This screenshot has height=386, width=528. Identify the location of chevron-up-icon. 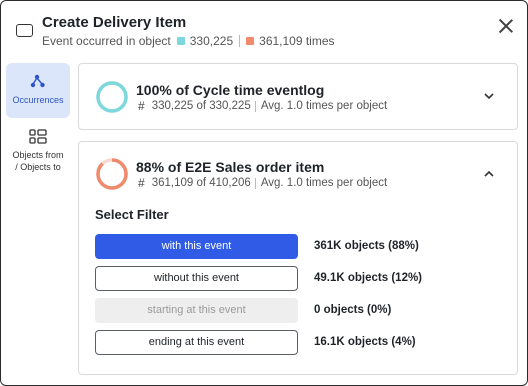
(489, 174).